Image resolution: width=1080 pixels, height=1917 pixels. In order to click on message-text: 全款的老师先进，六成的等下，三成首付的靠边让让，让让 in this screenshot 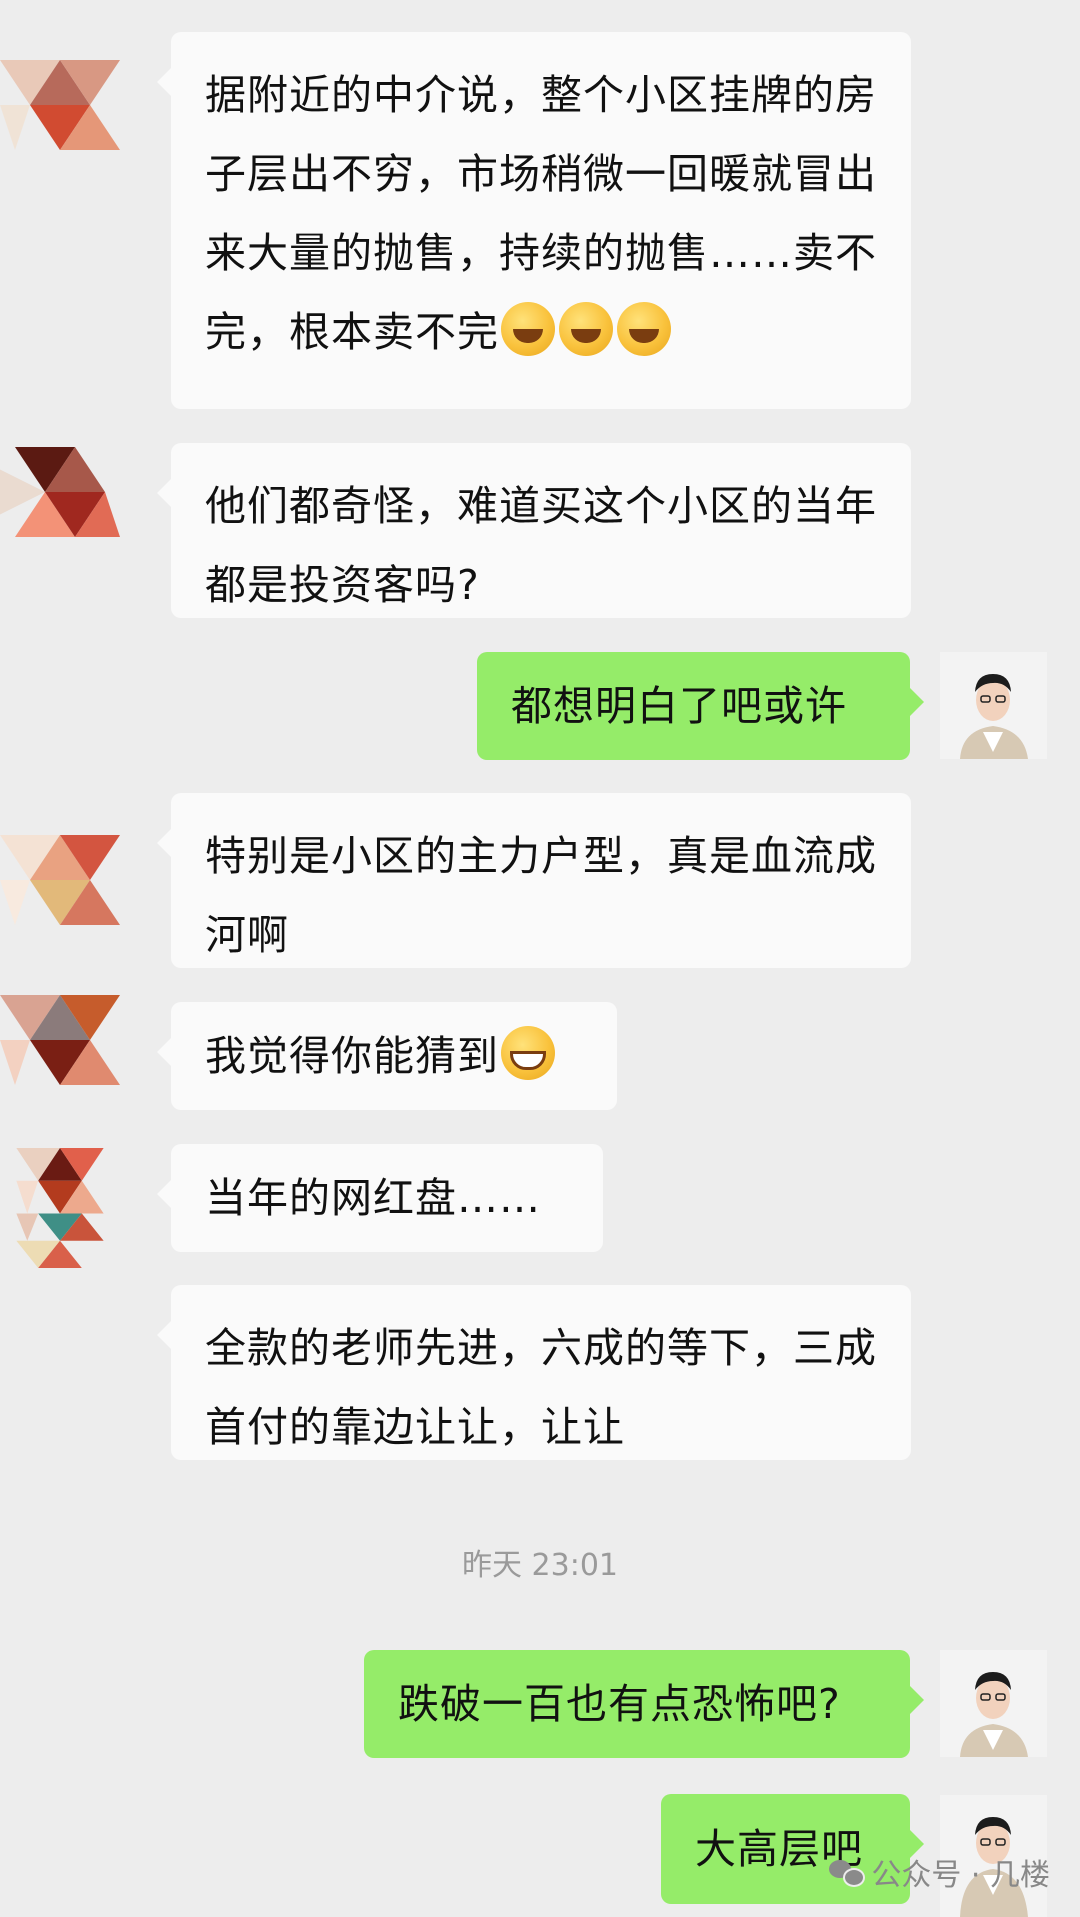, I will do `click(541, 1387)`.